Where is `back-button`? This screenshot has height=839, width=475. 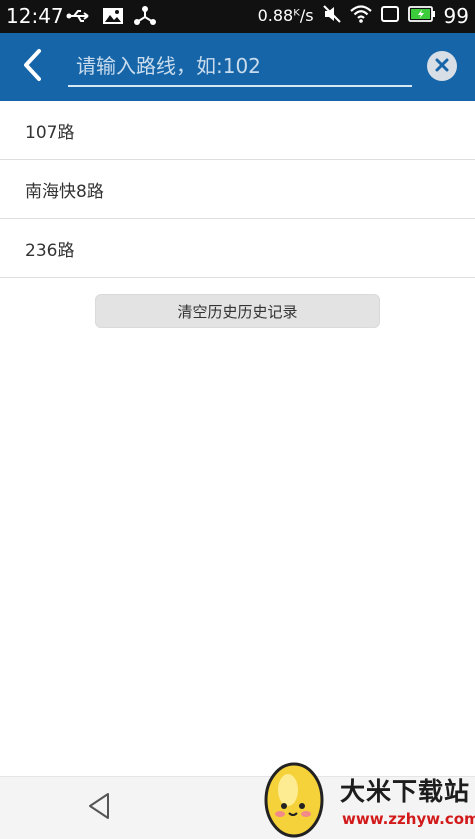
back-button is located at coordinates (32, 67).